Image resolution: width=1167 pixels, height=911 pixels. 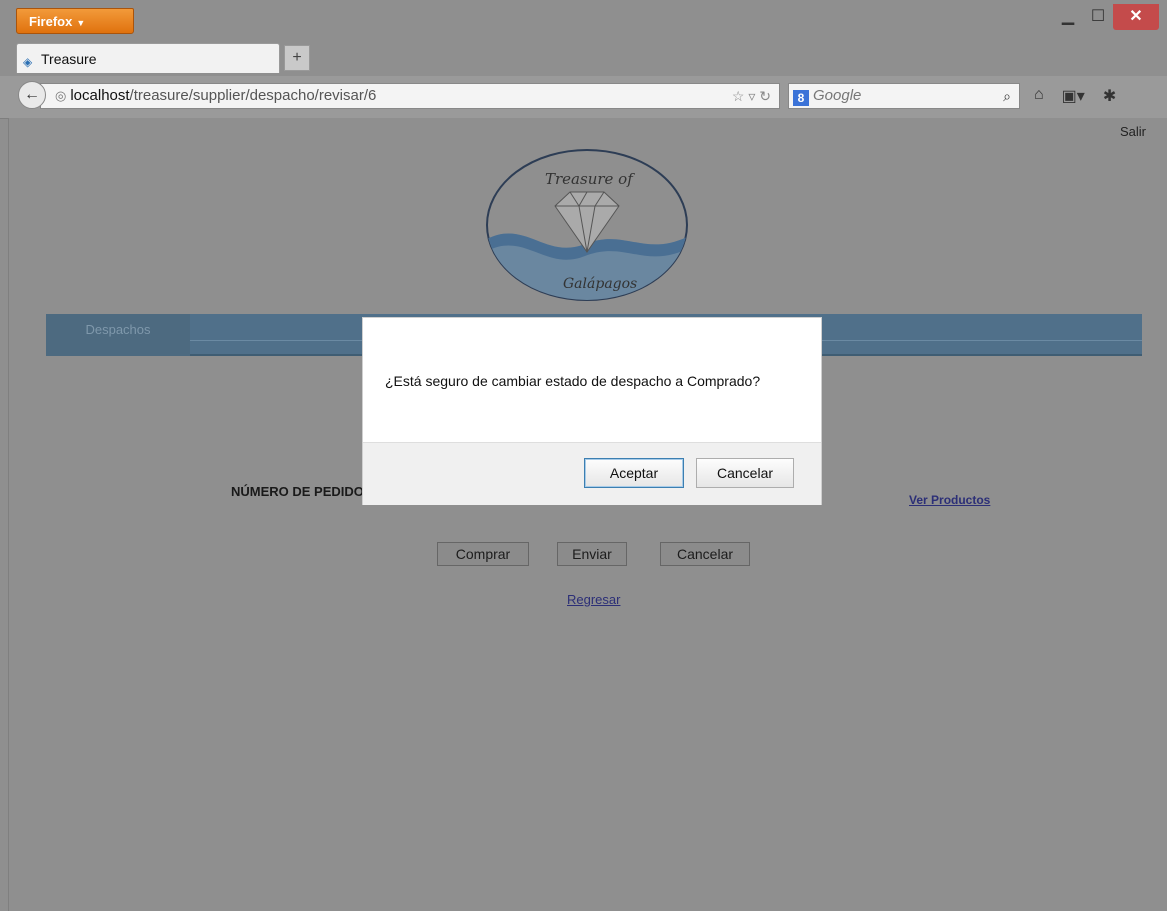 What do you see at coordinates (1068, 17) in the screenshot?
I see `minimize-icon: ▁` at bounding box center [1068, 17].